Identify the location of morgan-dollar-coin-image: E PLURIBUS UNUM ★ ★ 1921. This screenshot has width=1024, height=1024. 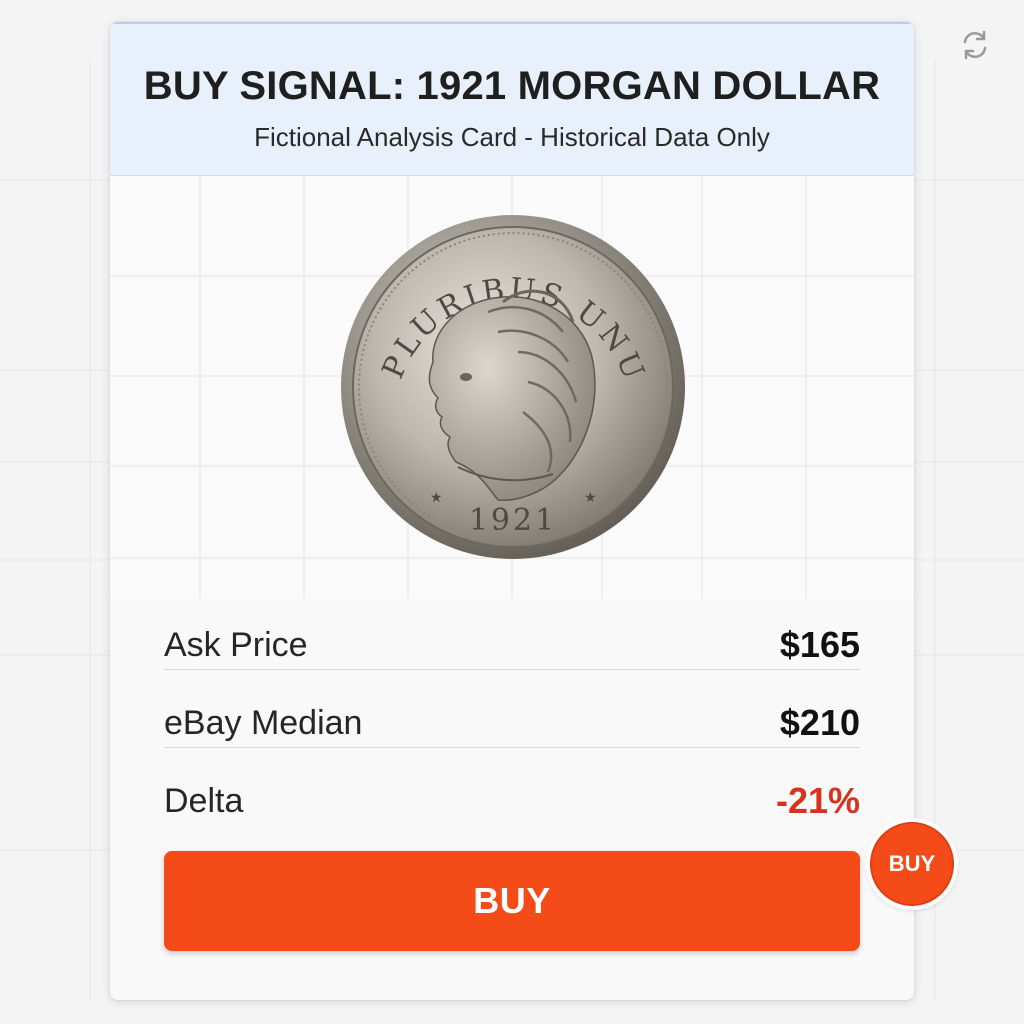
(511, 385).